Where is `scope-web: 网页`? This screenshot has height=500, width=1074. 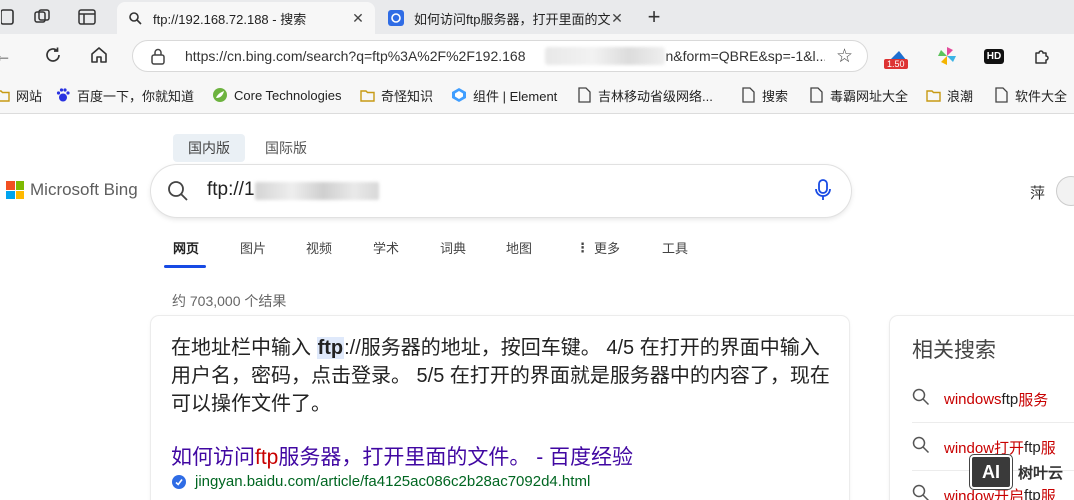
scope-web: 网页 is located at coordinates (186, 247).